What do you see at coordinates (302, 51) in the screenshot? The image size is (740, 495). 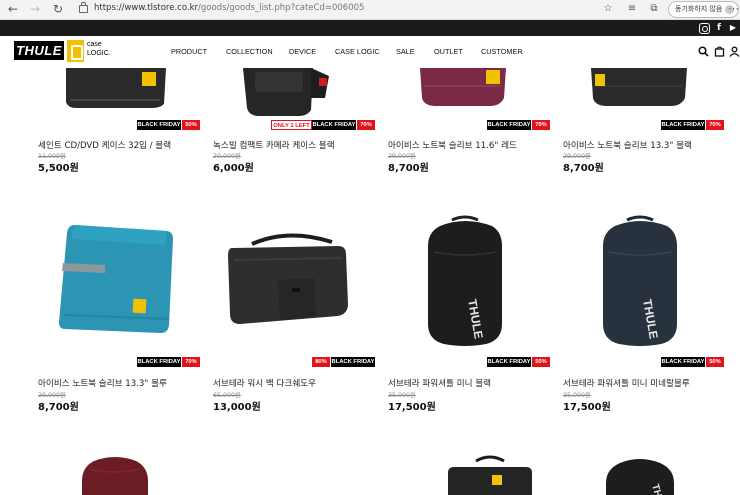 I see `menu-device: DEVICE` at bounding box center [302, 51].